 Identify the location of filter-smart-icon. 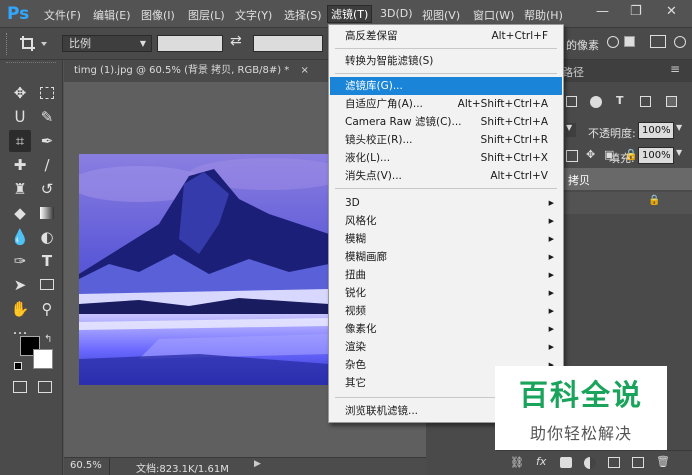
(671, 101).